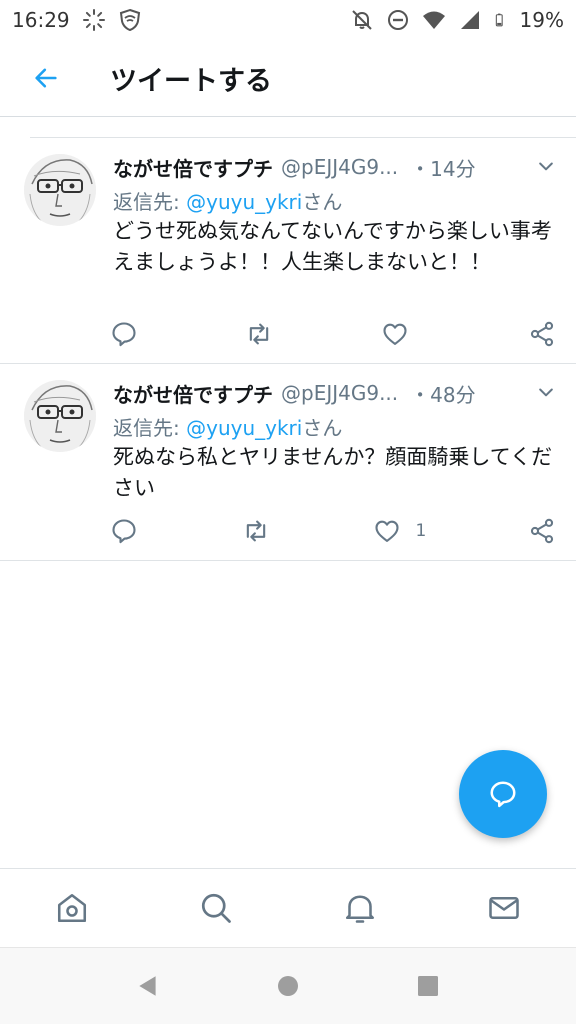 Image resolution: width=576 pixels, height=1024 pixels. Describe the element at coordinates (469, 20) in the screenshot. I see `cell-signal-icon` at that location.